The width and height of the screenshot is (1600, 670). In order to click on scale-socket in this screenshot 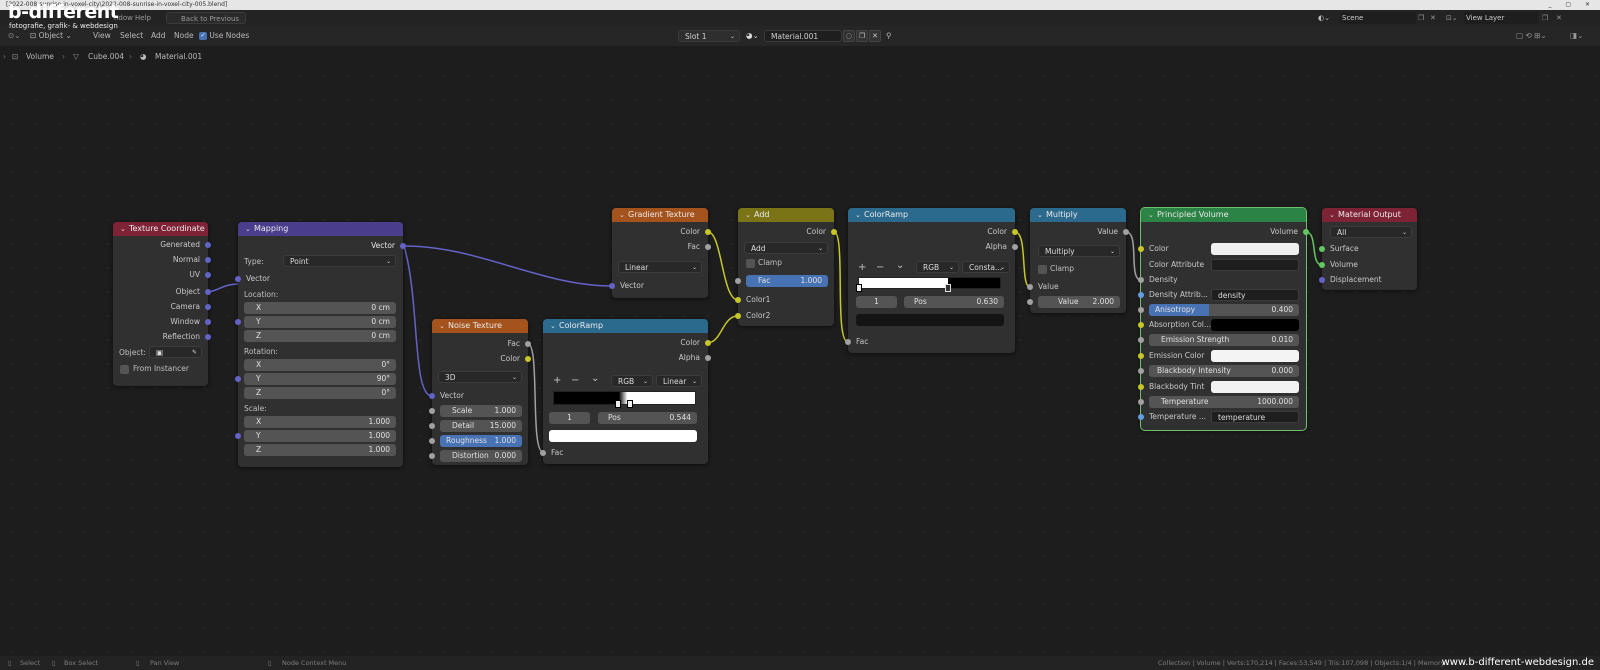, I will do `click(238, 436)`.